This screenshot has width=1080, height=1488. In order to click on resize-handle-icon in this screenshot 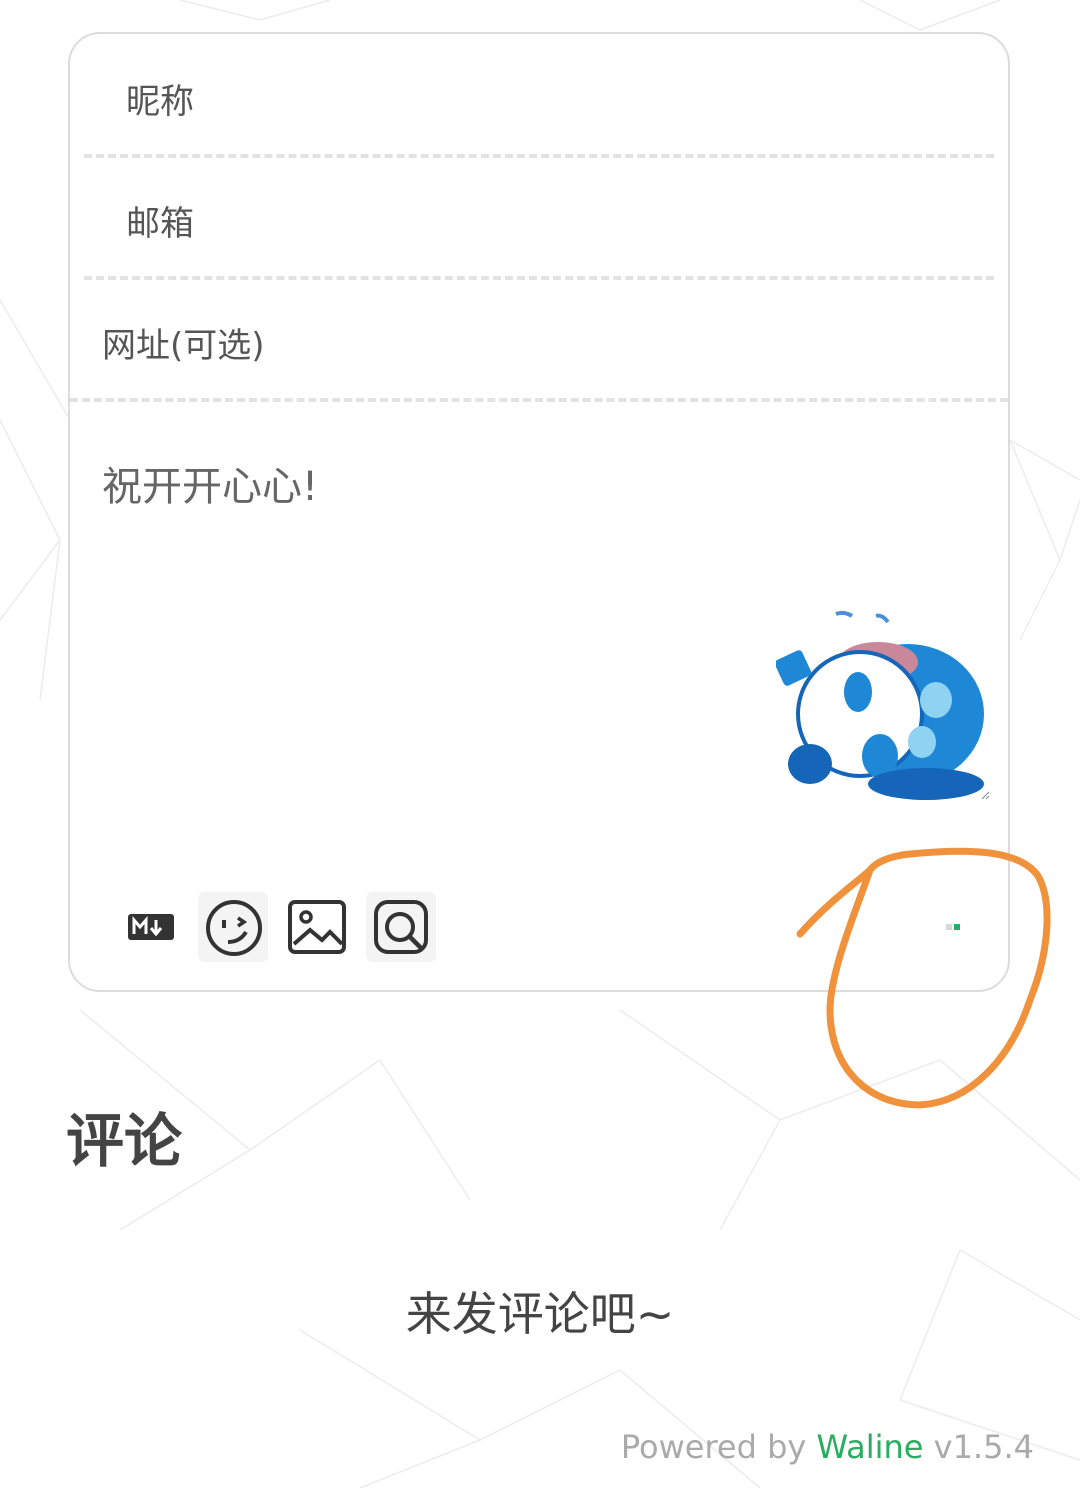, I will do `click(985, 795)`.